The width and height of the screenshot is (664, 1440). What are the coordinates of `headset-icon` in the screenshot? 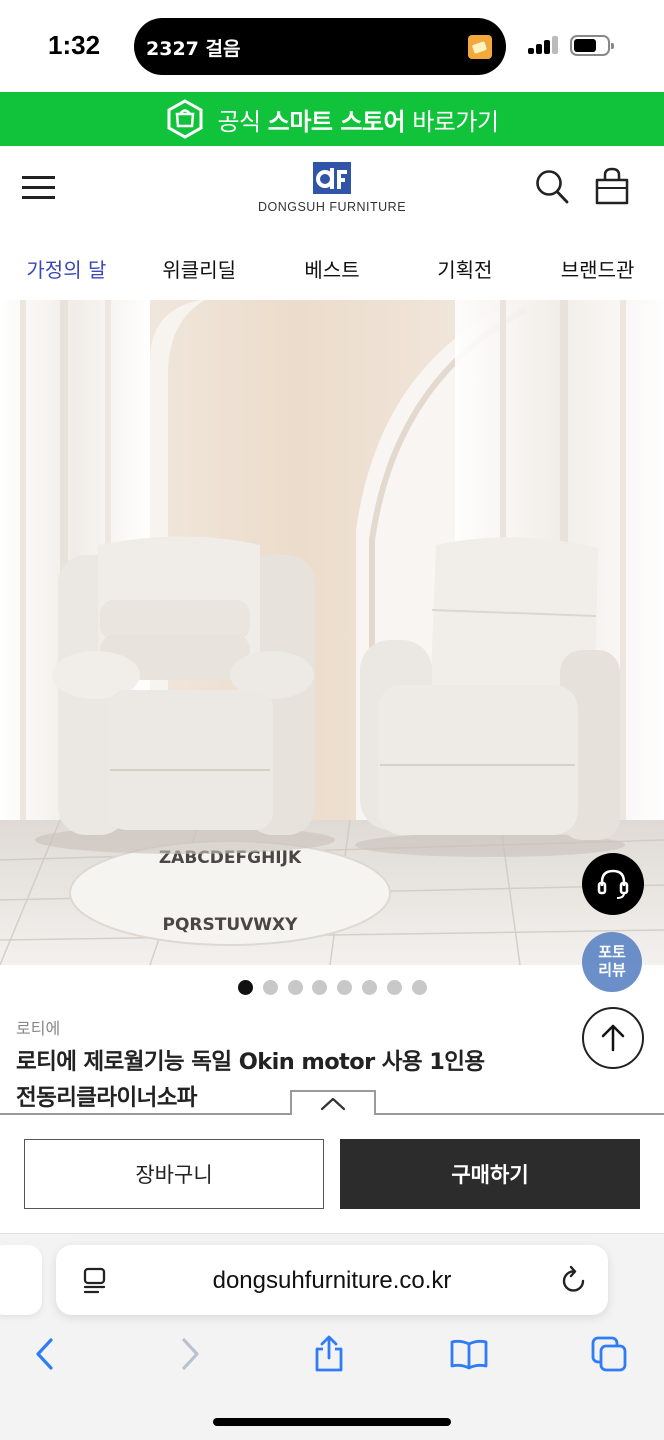 It's located at (613, 884).